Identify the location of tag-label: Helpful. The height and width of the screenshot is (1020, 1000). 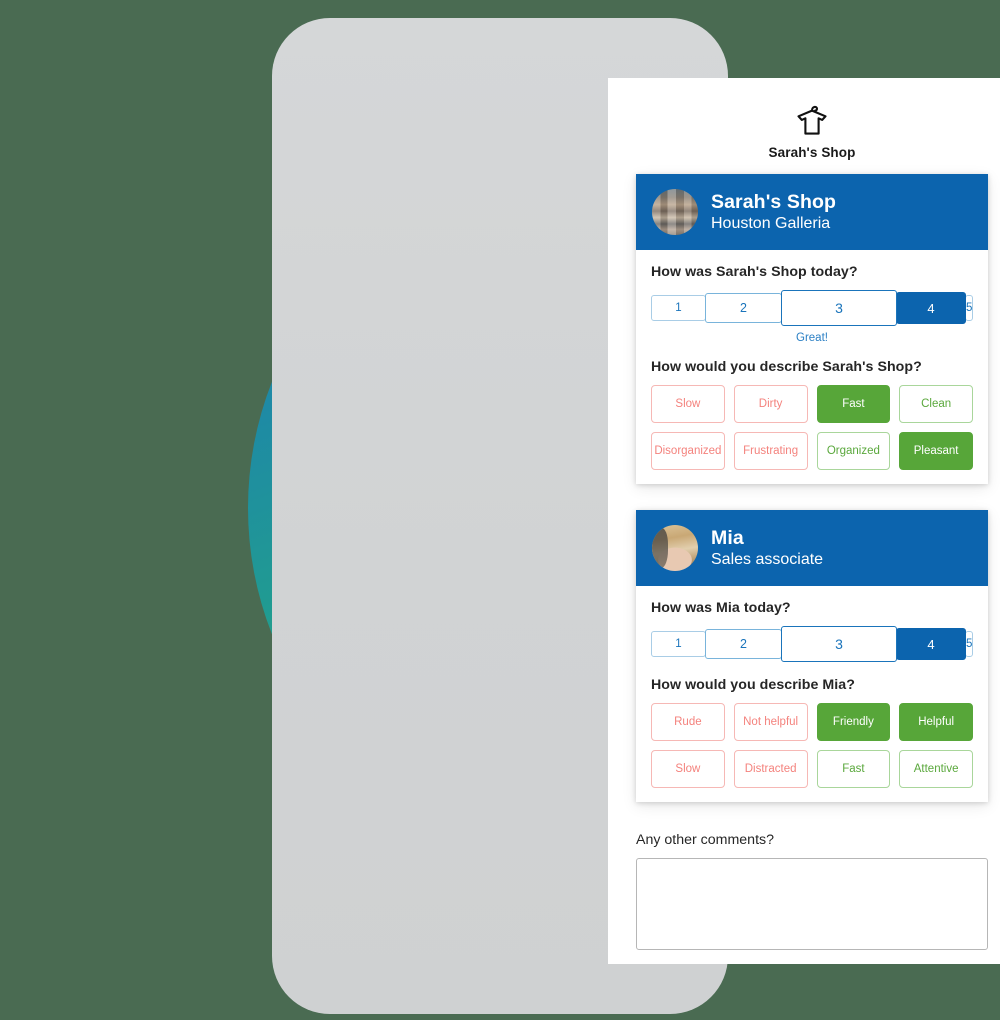
(936, 722).